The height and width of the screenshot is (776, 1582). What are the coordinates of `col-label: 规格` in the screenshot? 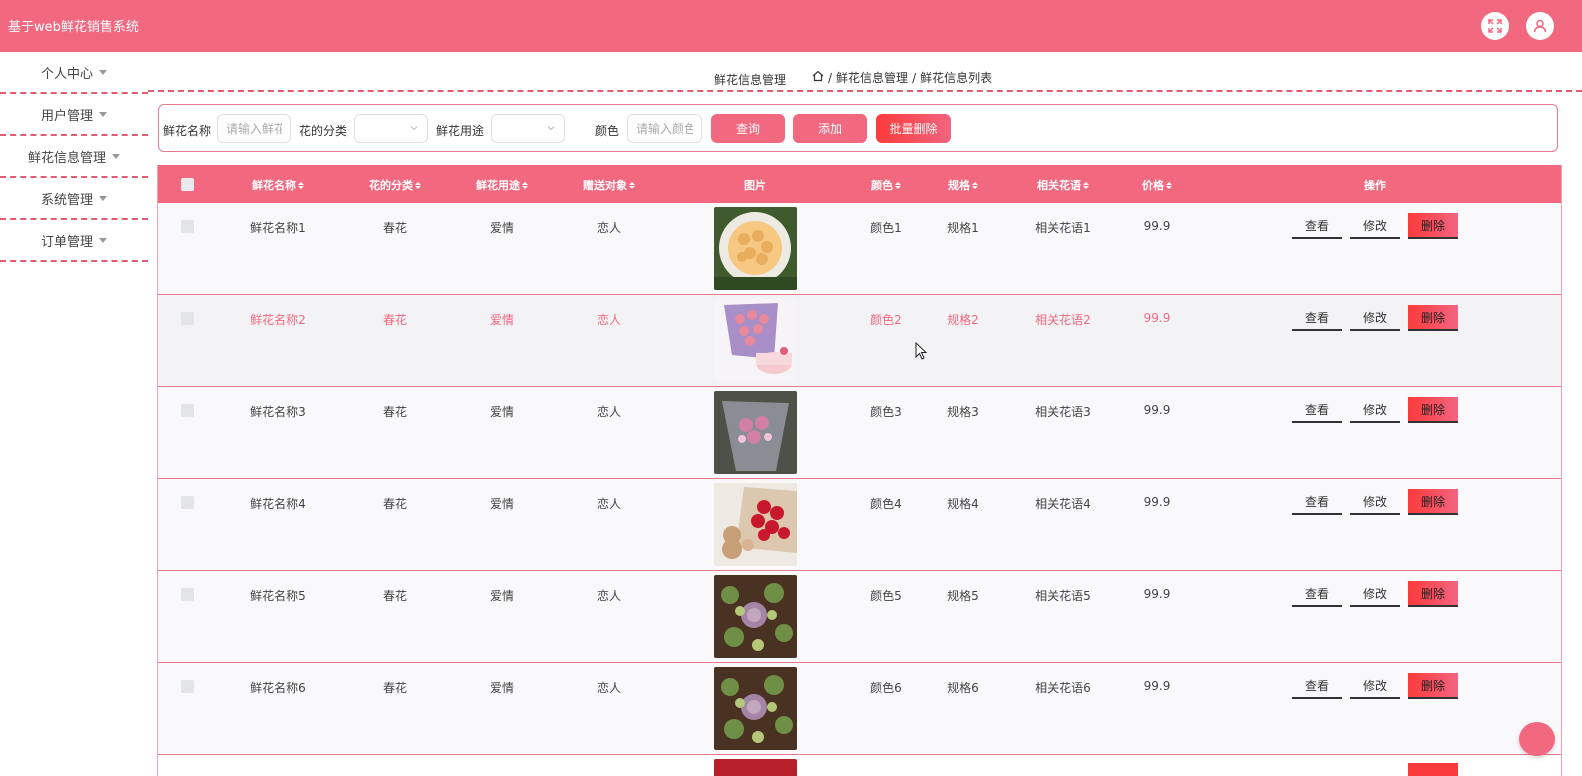 It's located at (959, 185).